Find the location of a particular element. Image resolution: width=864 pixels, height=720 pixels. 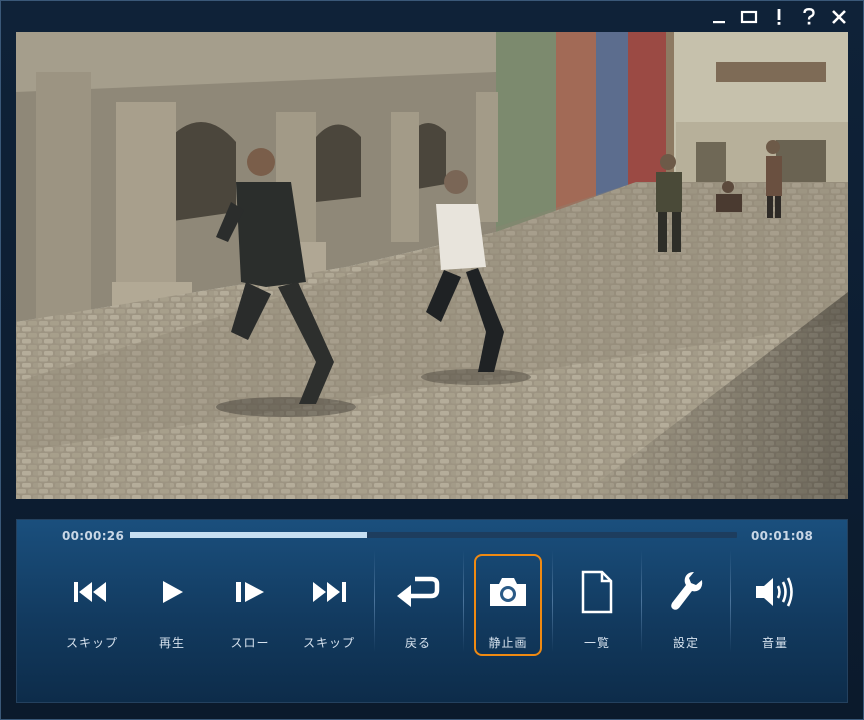

back-button: 戻る is located at coordinates (418, 603).